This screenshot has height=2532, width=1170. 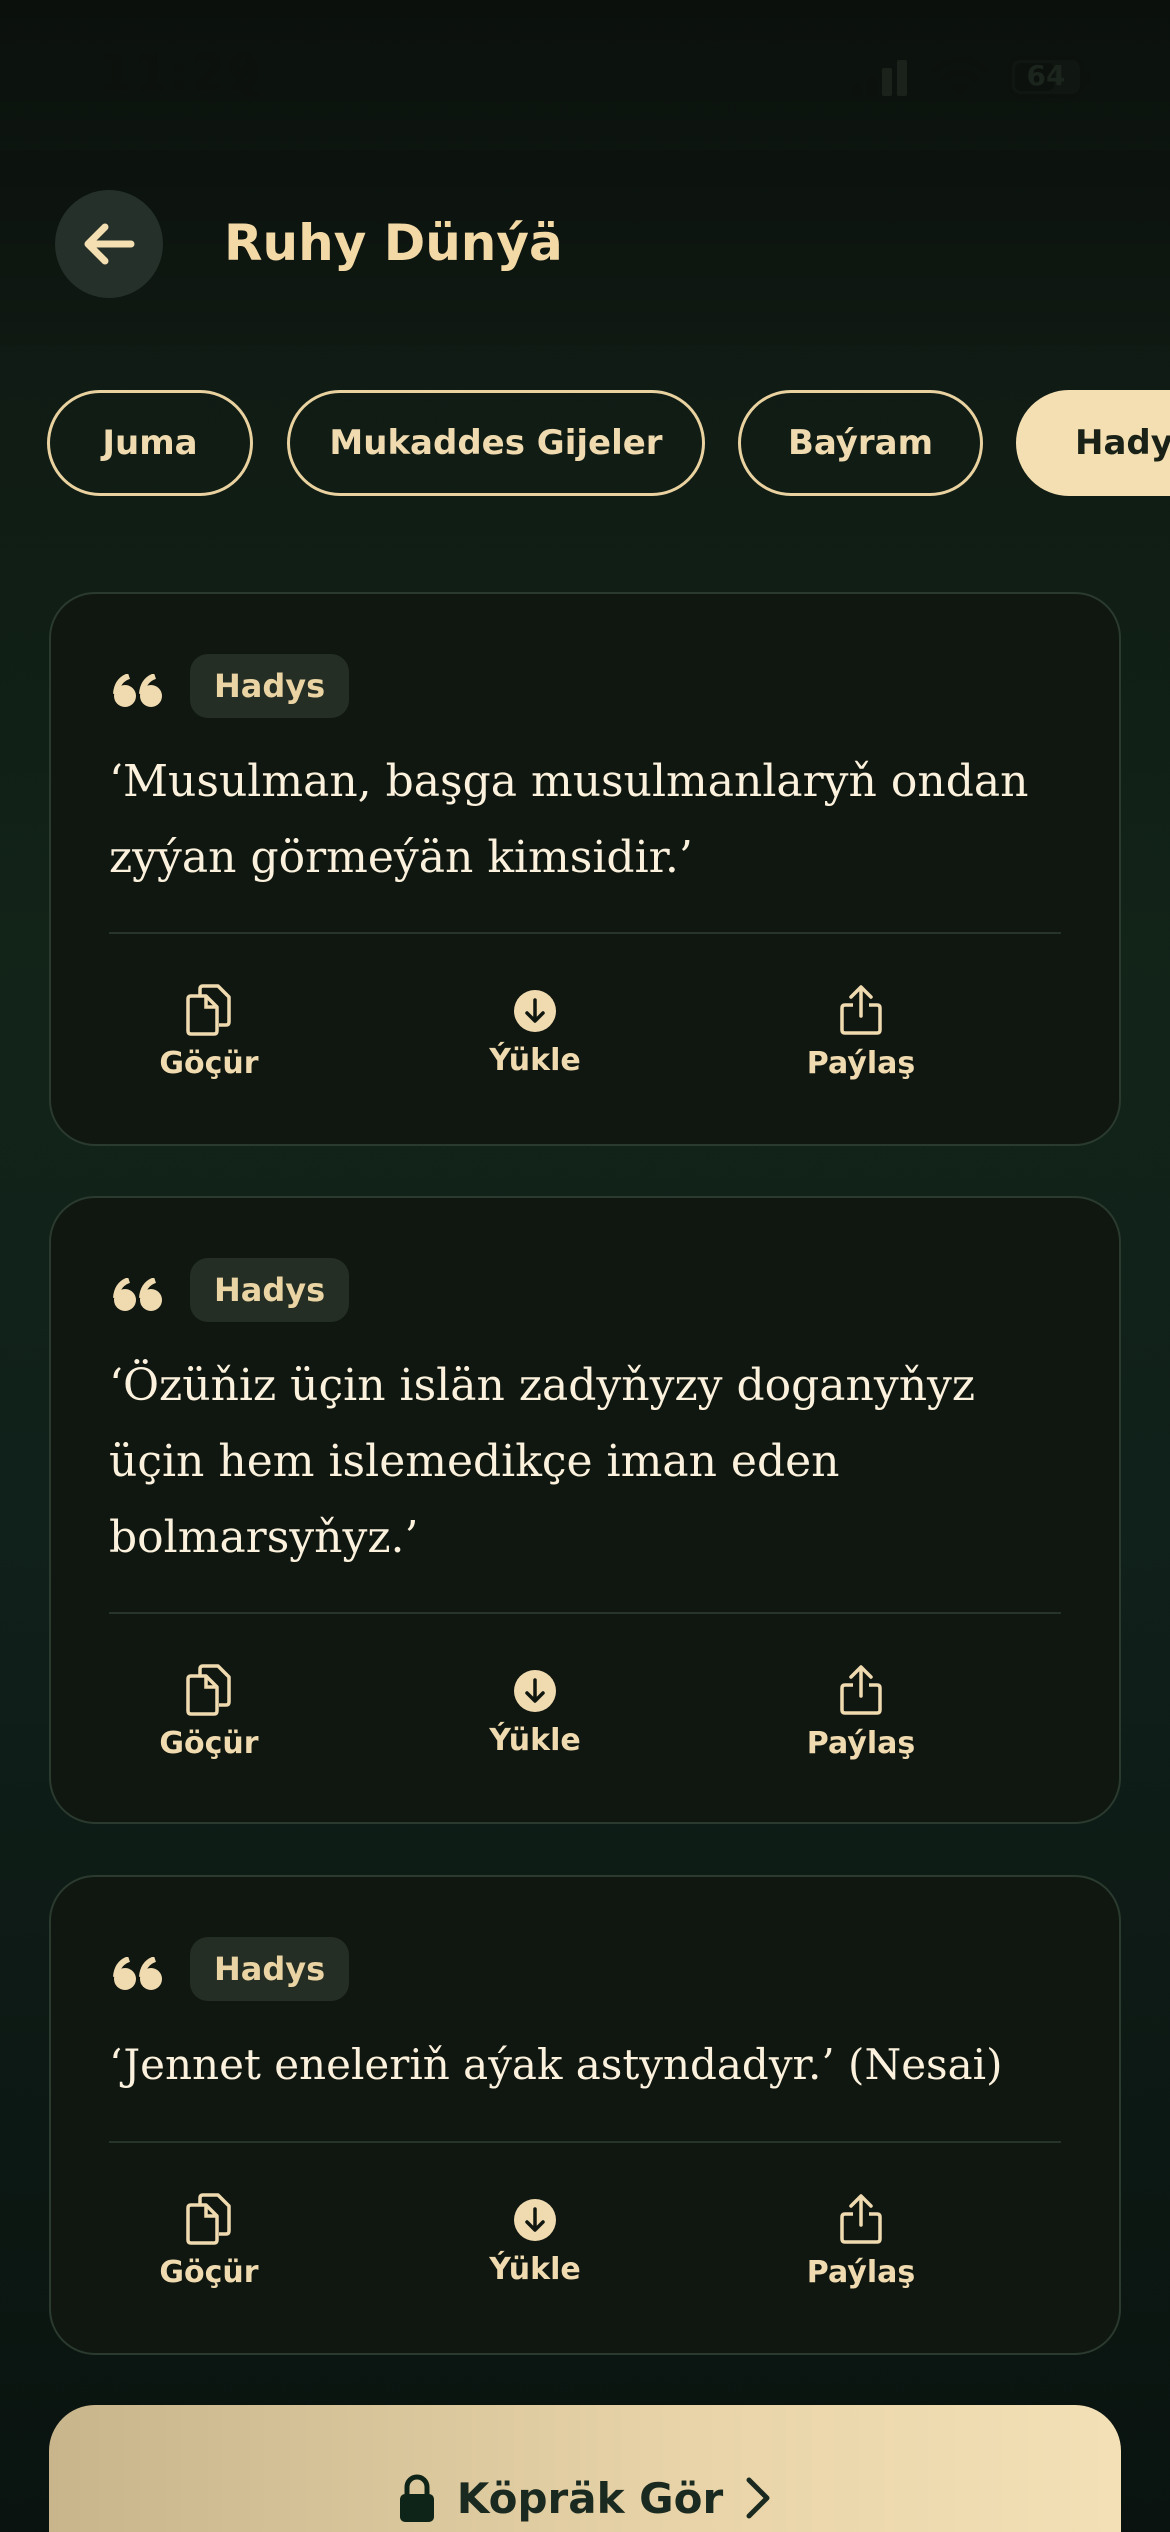 What do you see at coordinates (860, 443) in the screenshot?
I see `chip-bayram: Baýram` at bounding box center [860, 443].